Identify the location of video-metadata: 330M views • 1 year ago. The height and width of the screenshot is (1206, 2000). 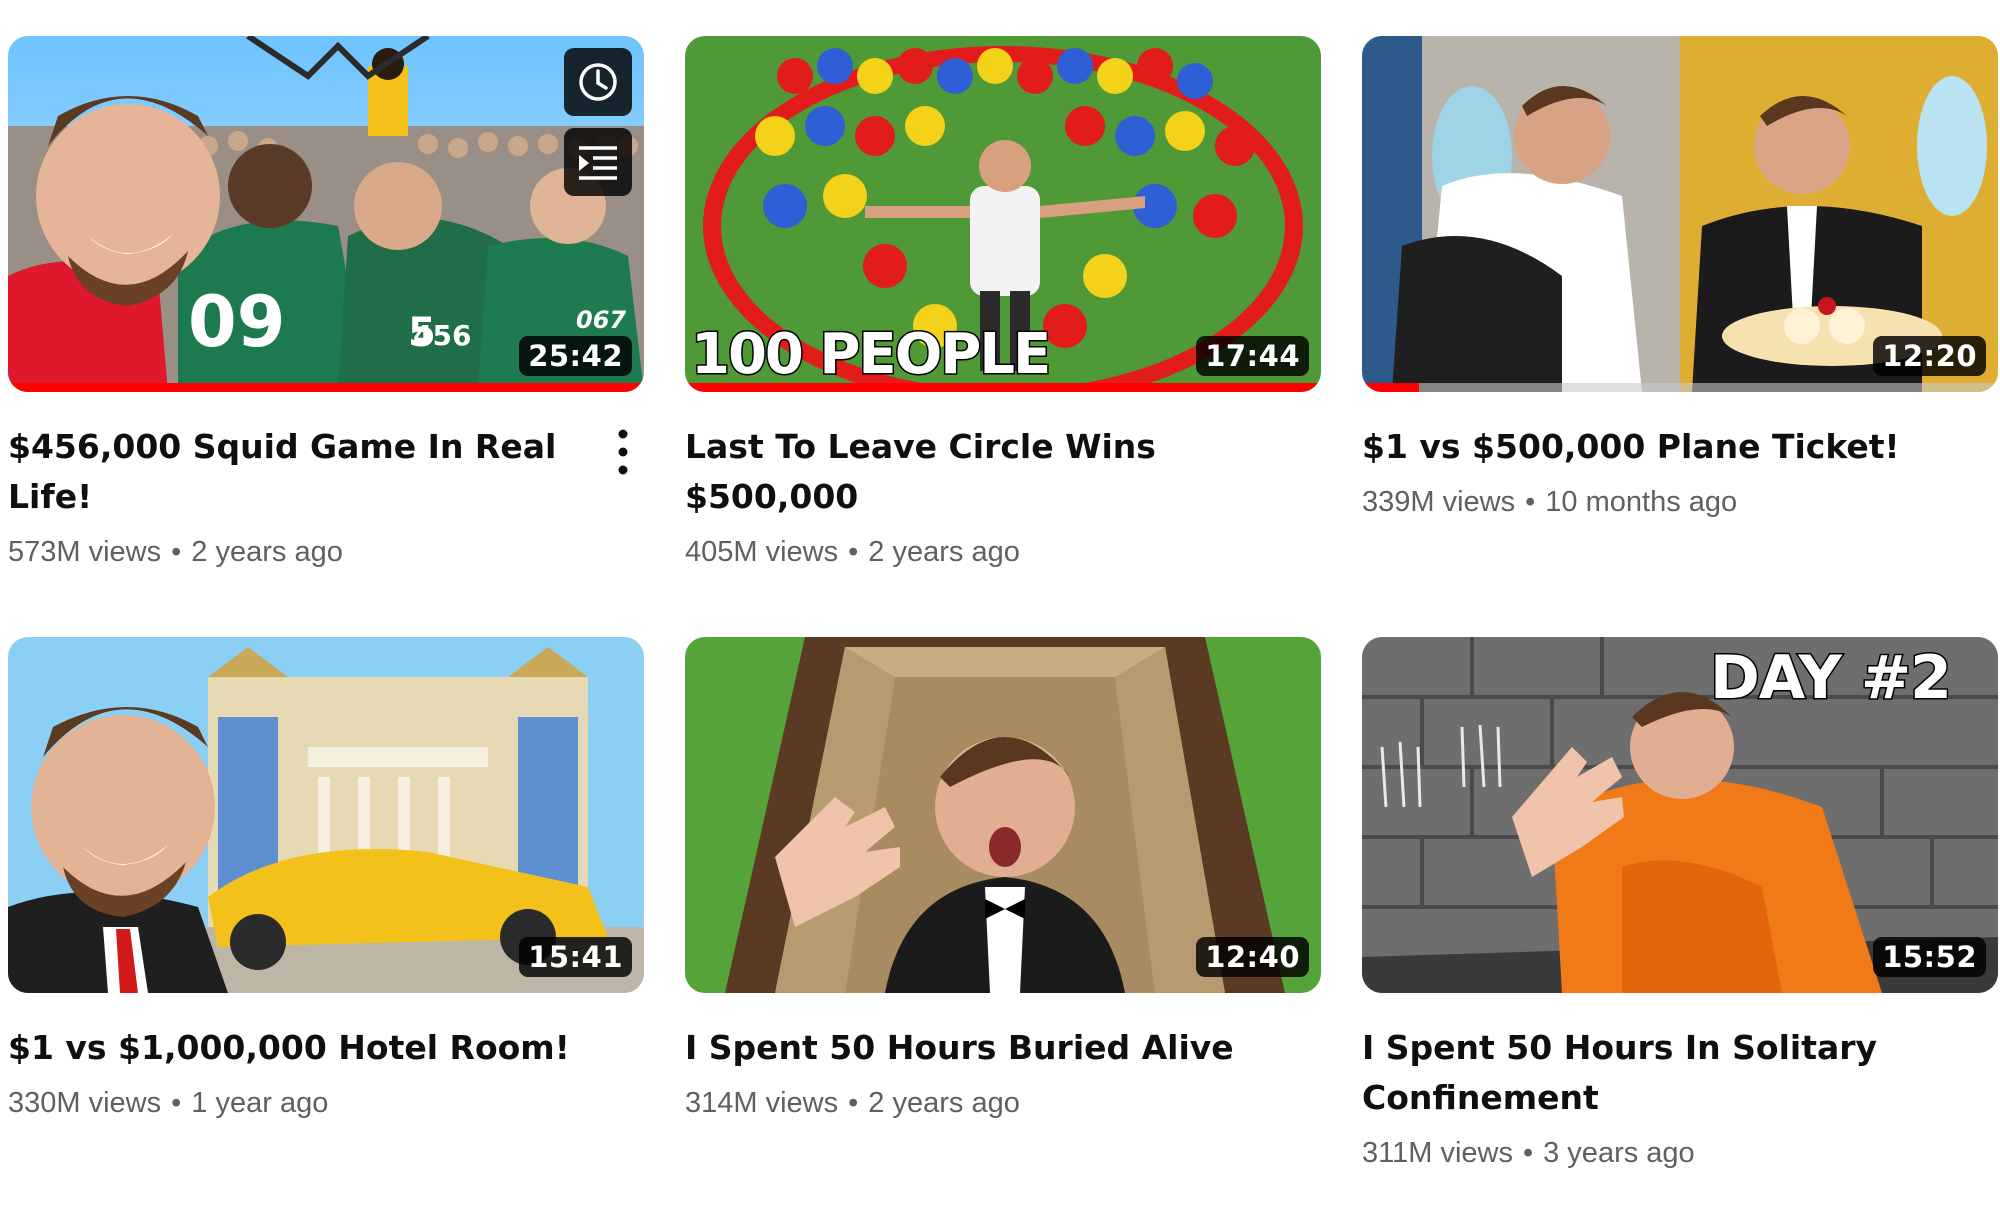
(326, 1103).